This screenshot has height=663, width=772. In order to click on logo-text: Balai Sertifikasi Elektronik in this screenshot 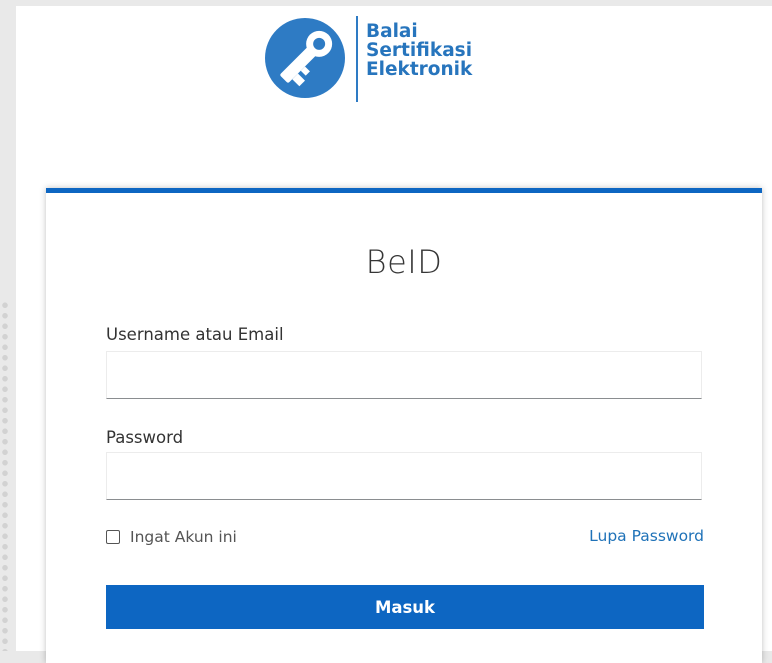, I will do `click(419, 50)`.